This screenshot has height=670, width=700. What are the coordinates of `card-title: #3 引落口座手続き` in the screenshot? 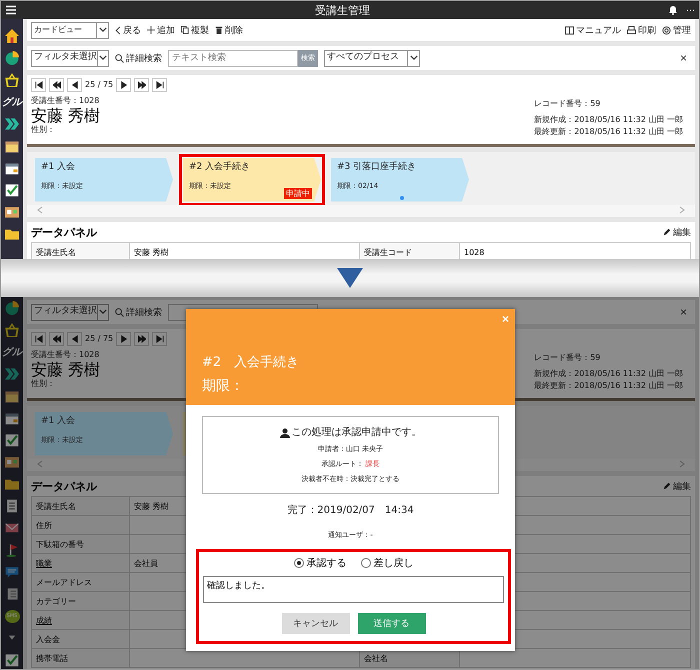 It's located at (377, 167).